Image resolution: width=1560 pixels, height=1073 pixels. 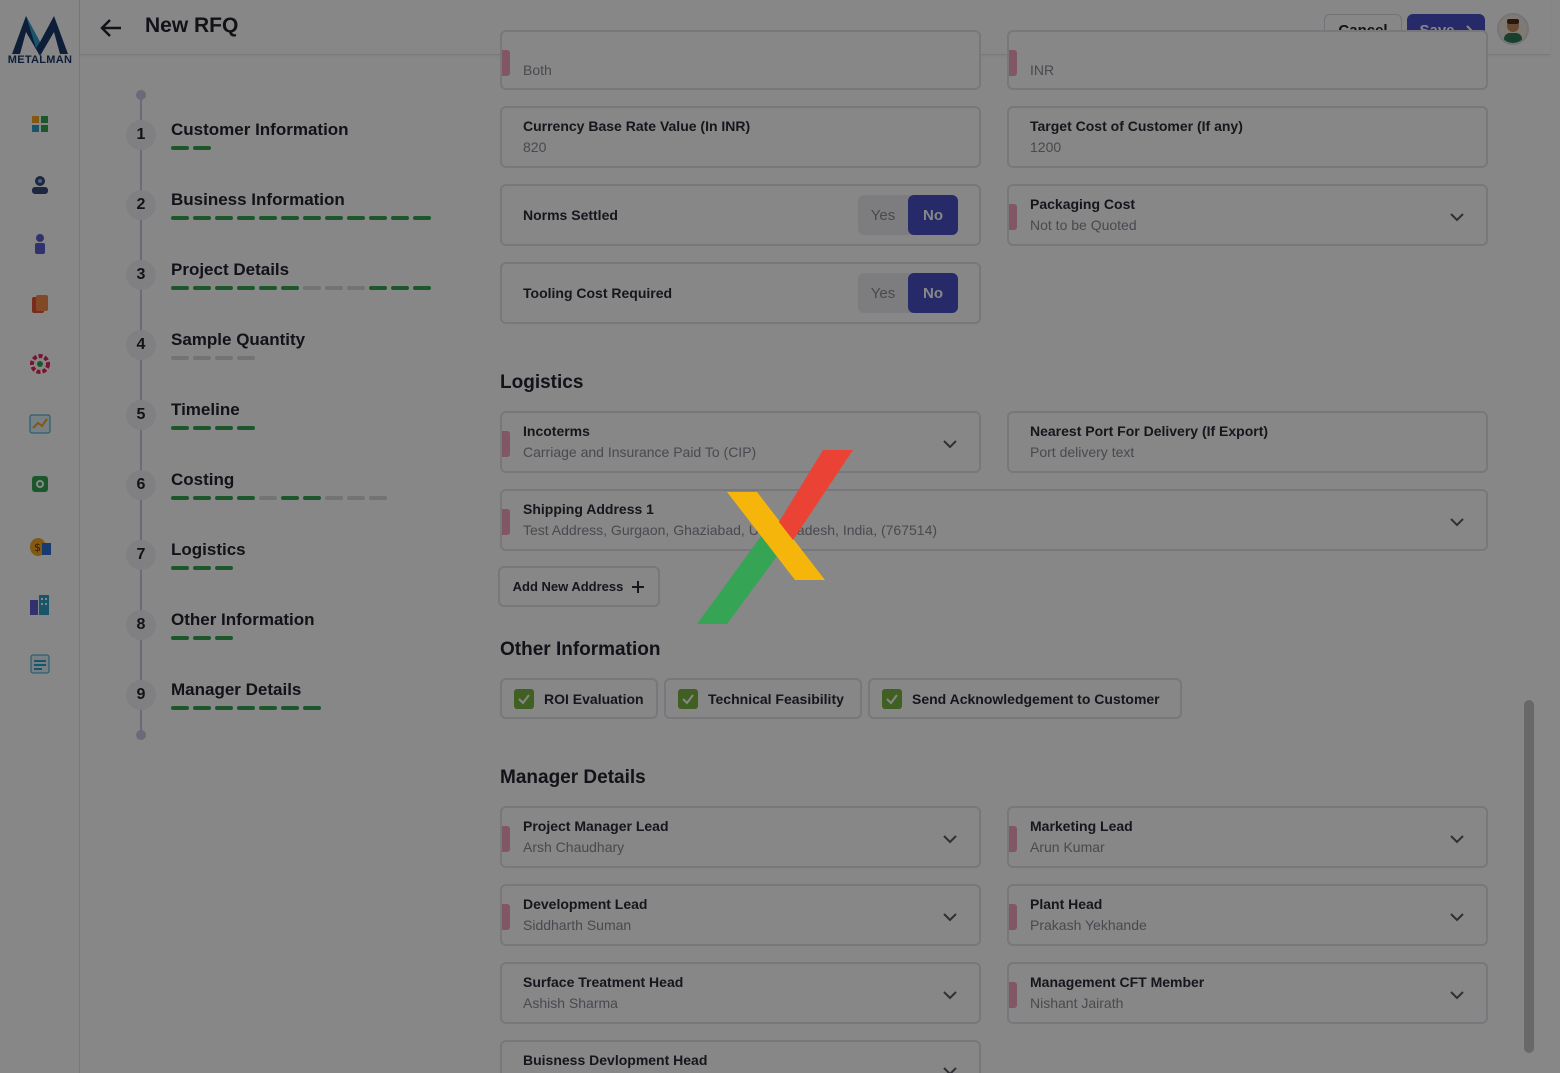 What do you see at coordinates (775, 537) in the screenshot?
I see `loading-x-logo-icon` at bounding box center [775, 537].